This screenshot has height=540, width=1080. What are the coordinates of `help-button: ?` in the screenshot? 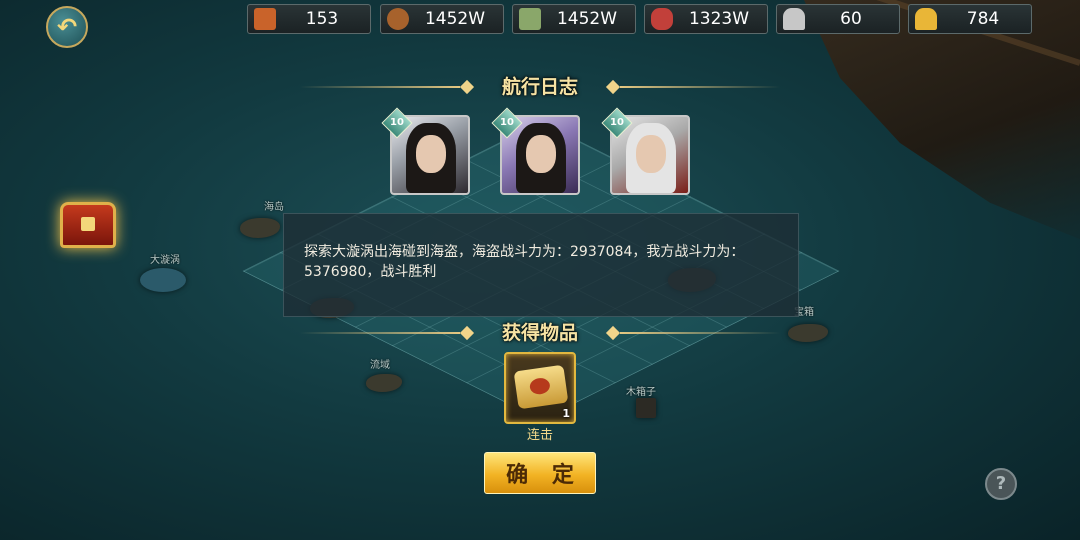 It's located at (1001, 484).